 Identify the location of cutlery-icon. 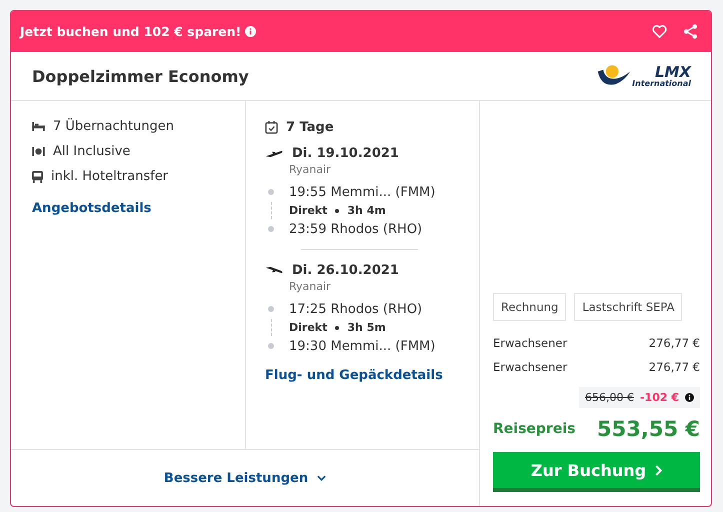
(38, 151).